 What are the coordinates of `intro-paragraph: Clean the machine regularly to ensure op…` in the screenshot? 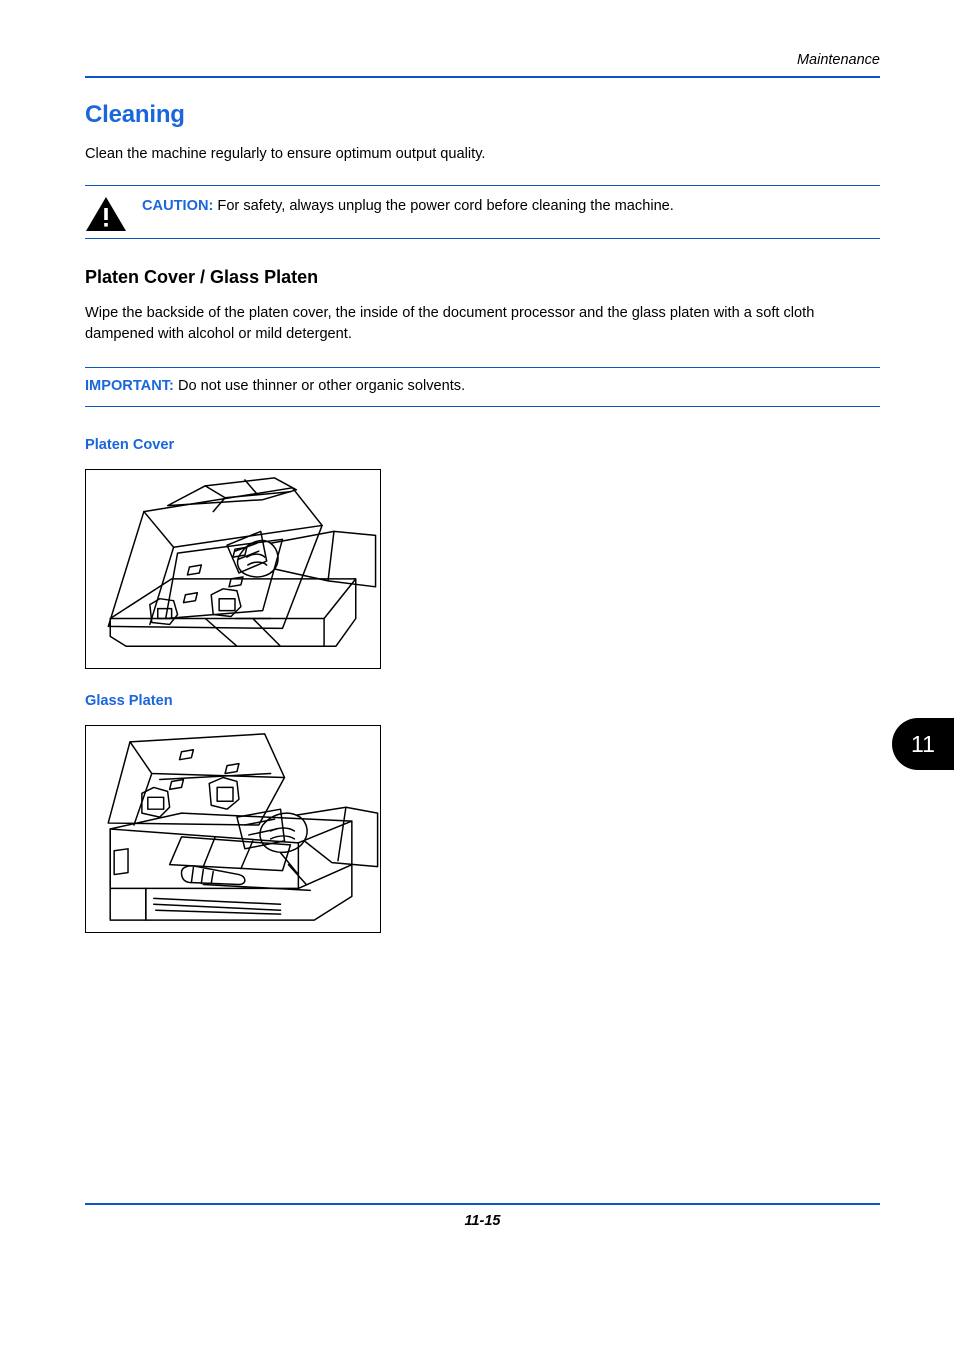 It's located at (285, 154).